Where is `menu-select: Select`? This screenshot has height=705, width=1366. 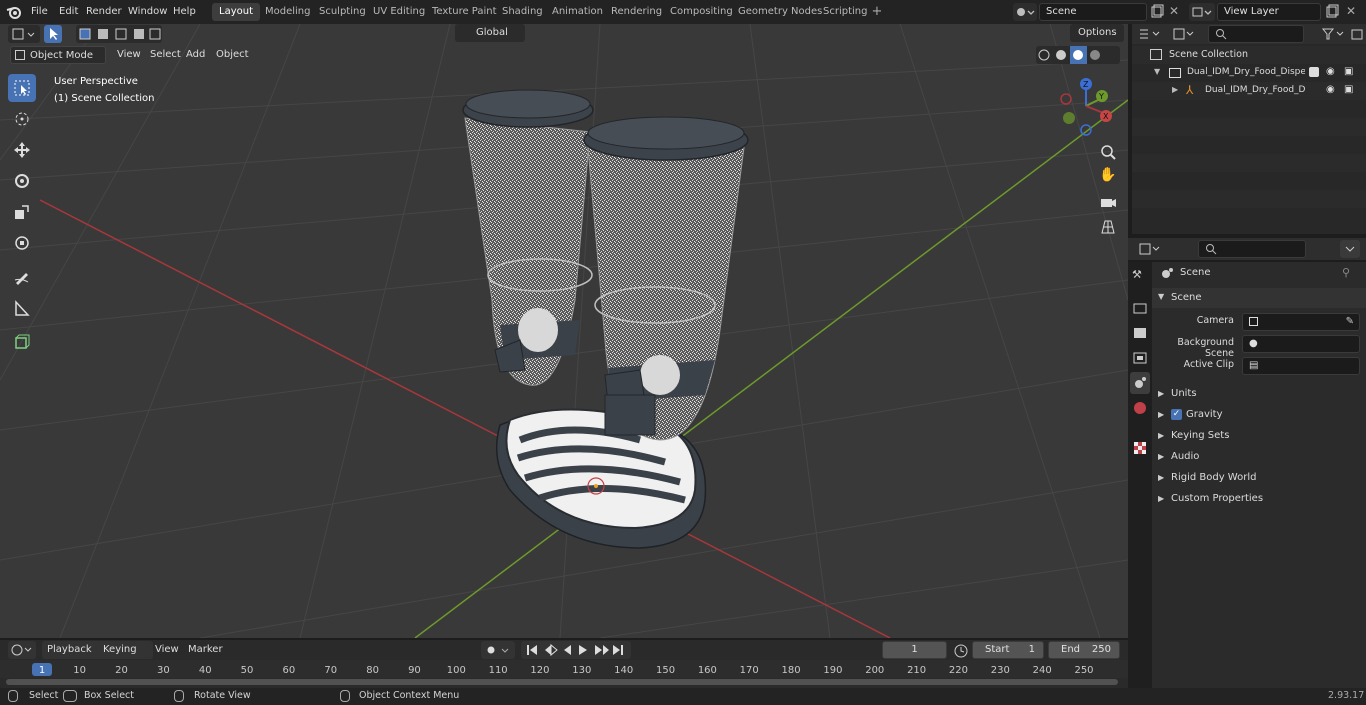 menu-select: Select is located at coordinates (165, 55).